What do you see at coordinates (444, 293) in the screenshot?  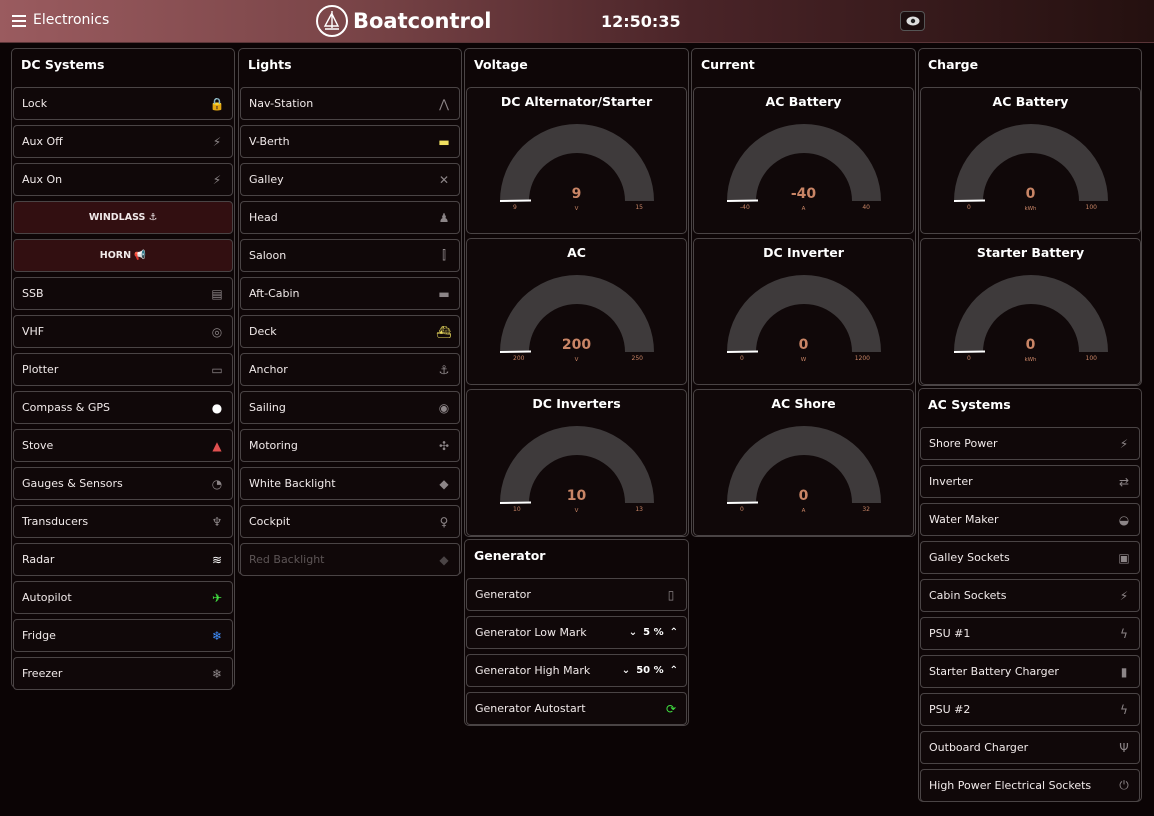 I see `bed-icon: ▬` at bounding box center [444, 293].